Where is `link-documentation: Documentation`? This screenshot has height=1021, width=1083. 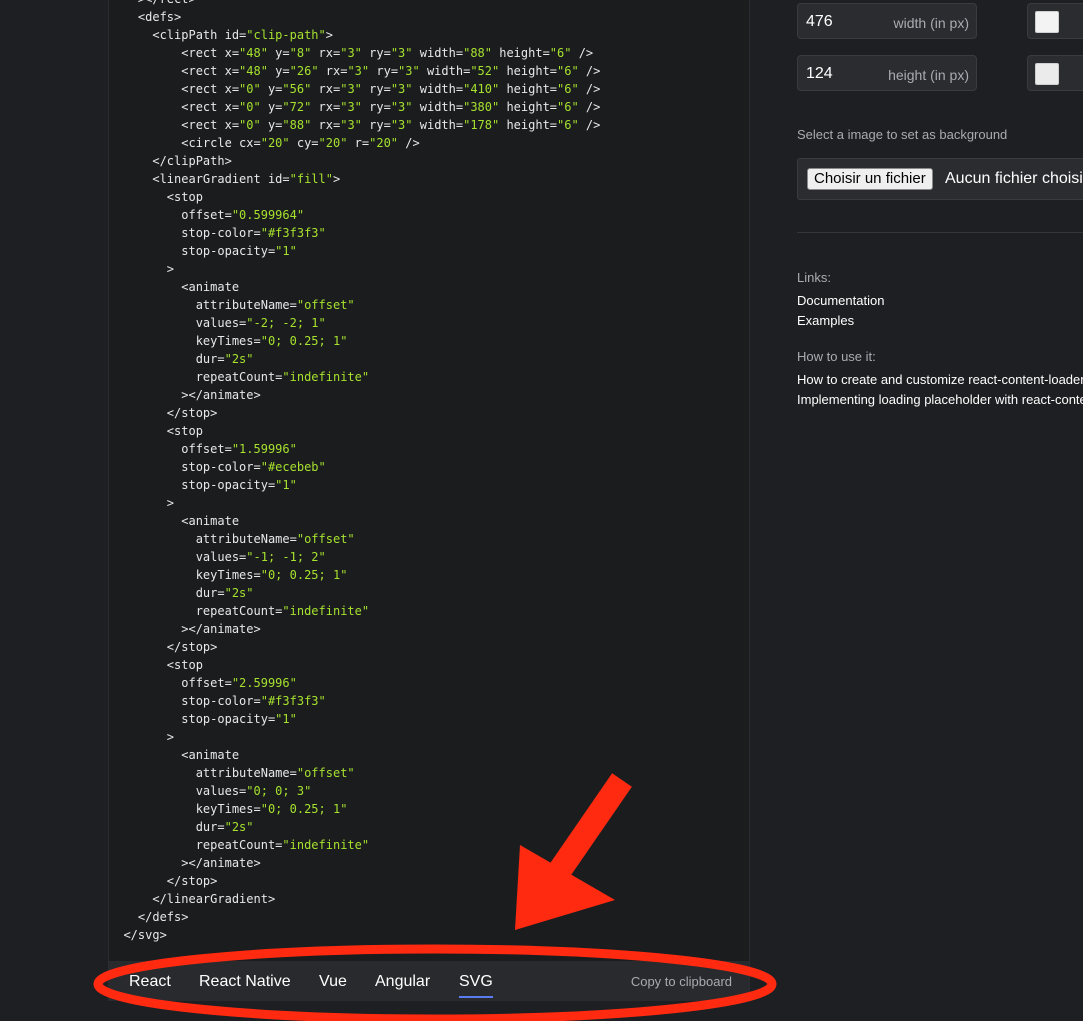 link-documentation: Documentation is located at coordinates (840, 300).